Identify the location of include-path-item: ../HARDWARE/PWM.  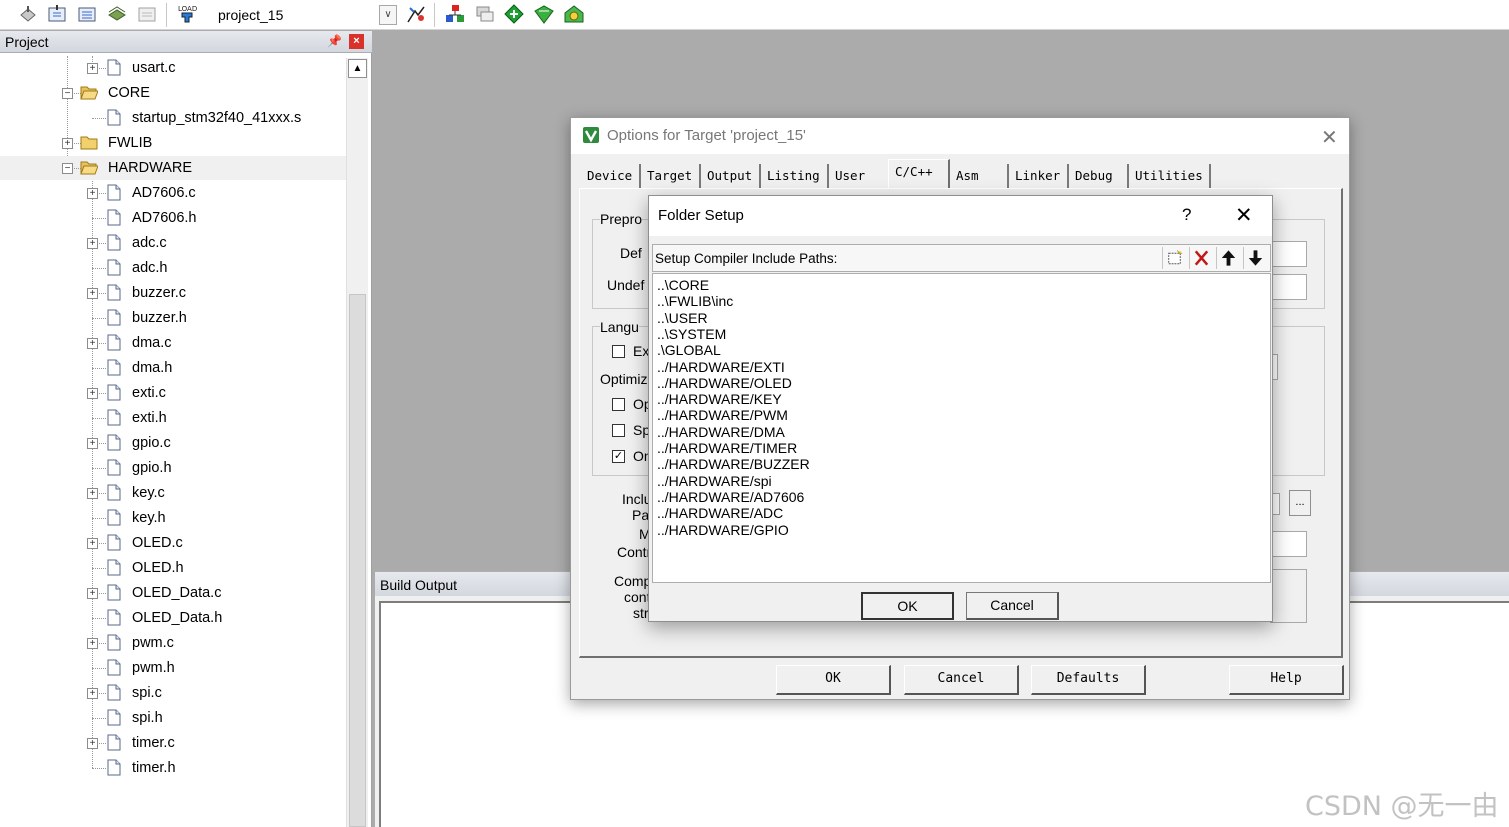
(722, 415).